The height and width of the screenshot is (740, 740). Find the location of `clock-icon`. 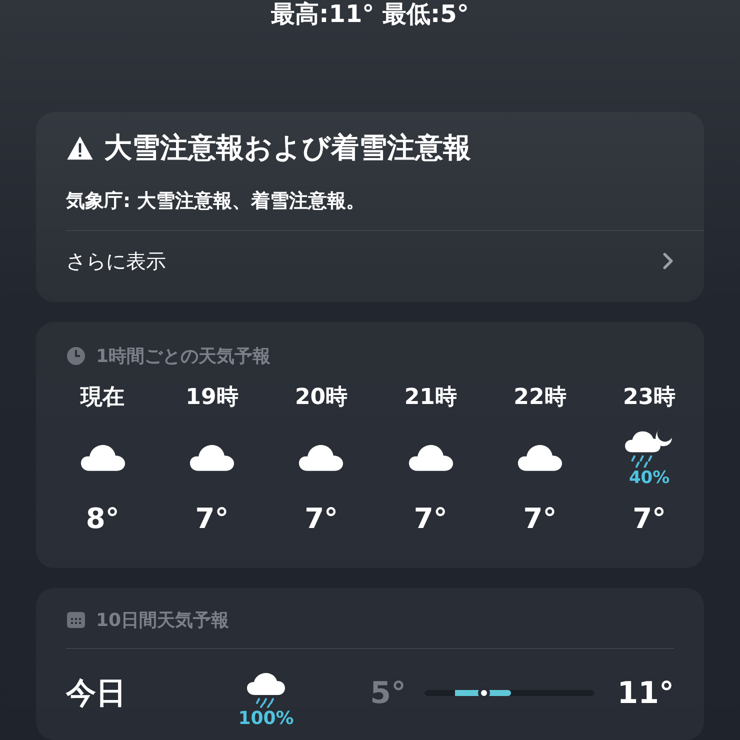

clock-icon is located at coordinates (76, 356).